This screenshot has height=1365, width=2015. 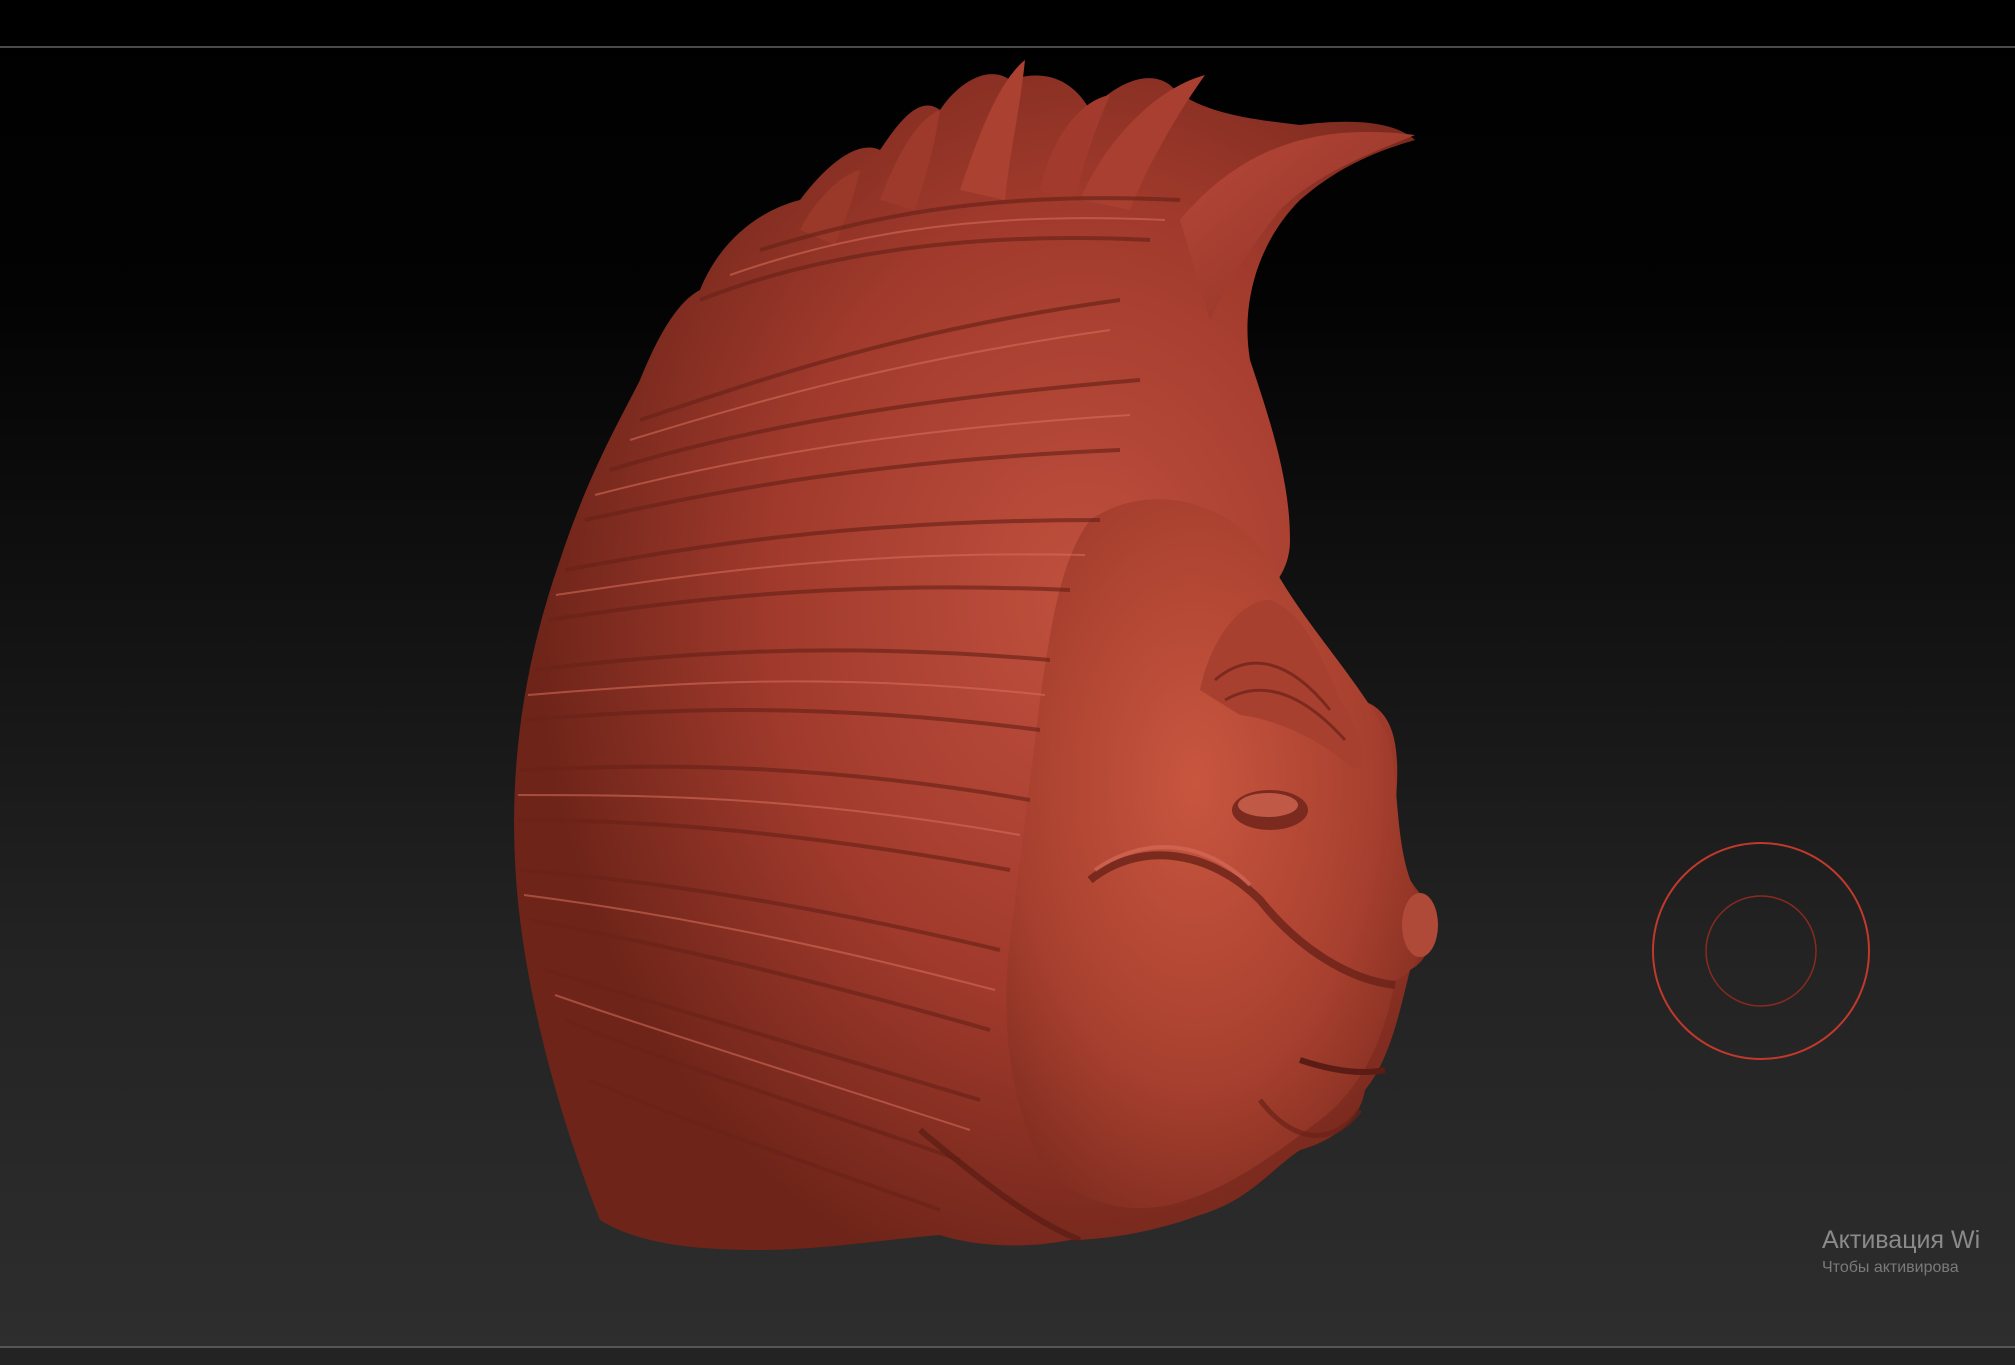 I want to click on brush-outer-ring, so click(x=1761, y=951).